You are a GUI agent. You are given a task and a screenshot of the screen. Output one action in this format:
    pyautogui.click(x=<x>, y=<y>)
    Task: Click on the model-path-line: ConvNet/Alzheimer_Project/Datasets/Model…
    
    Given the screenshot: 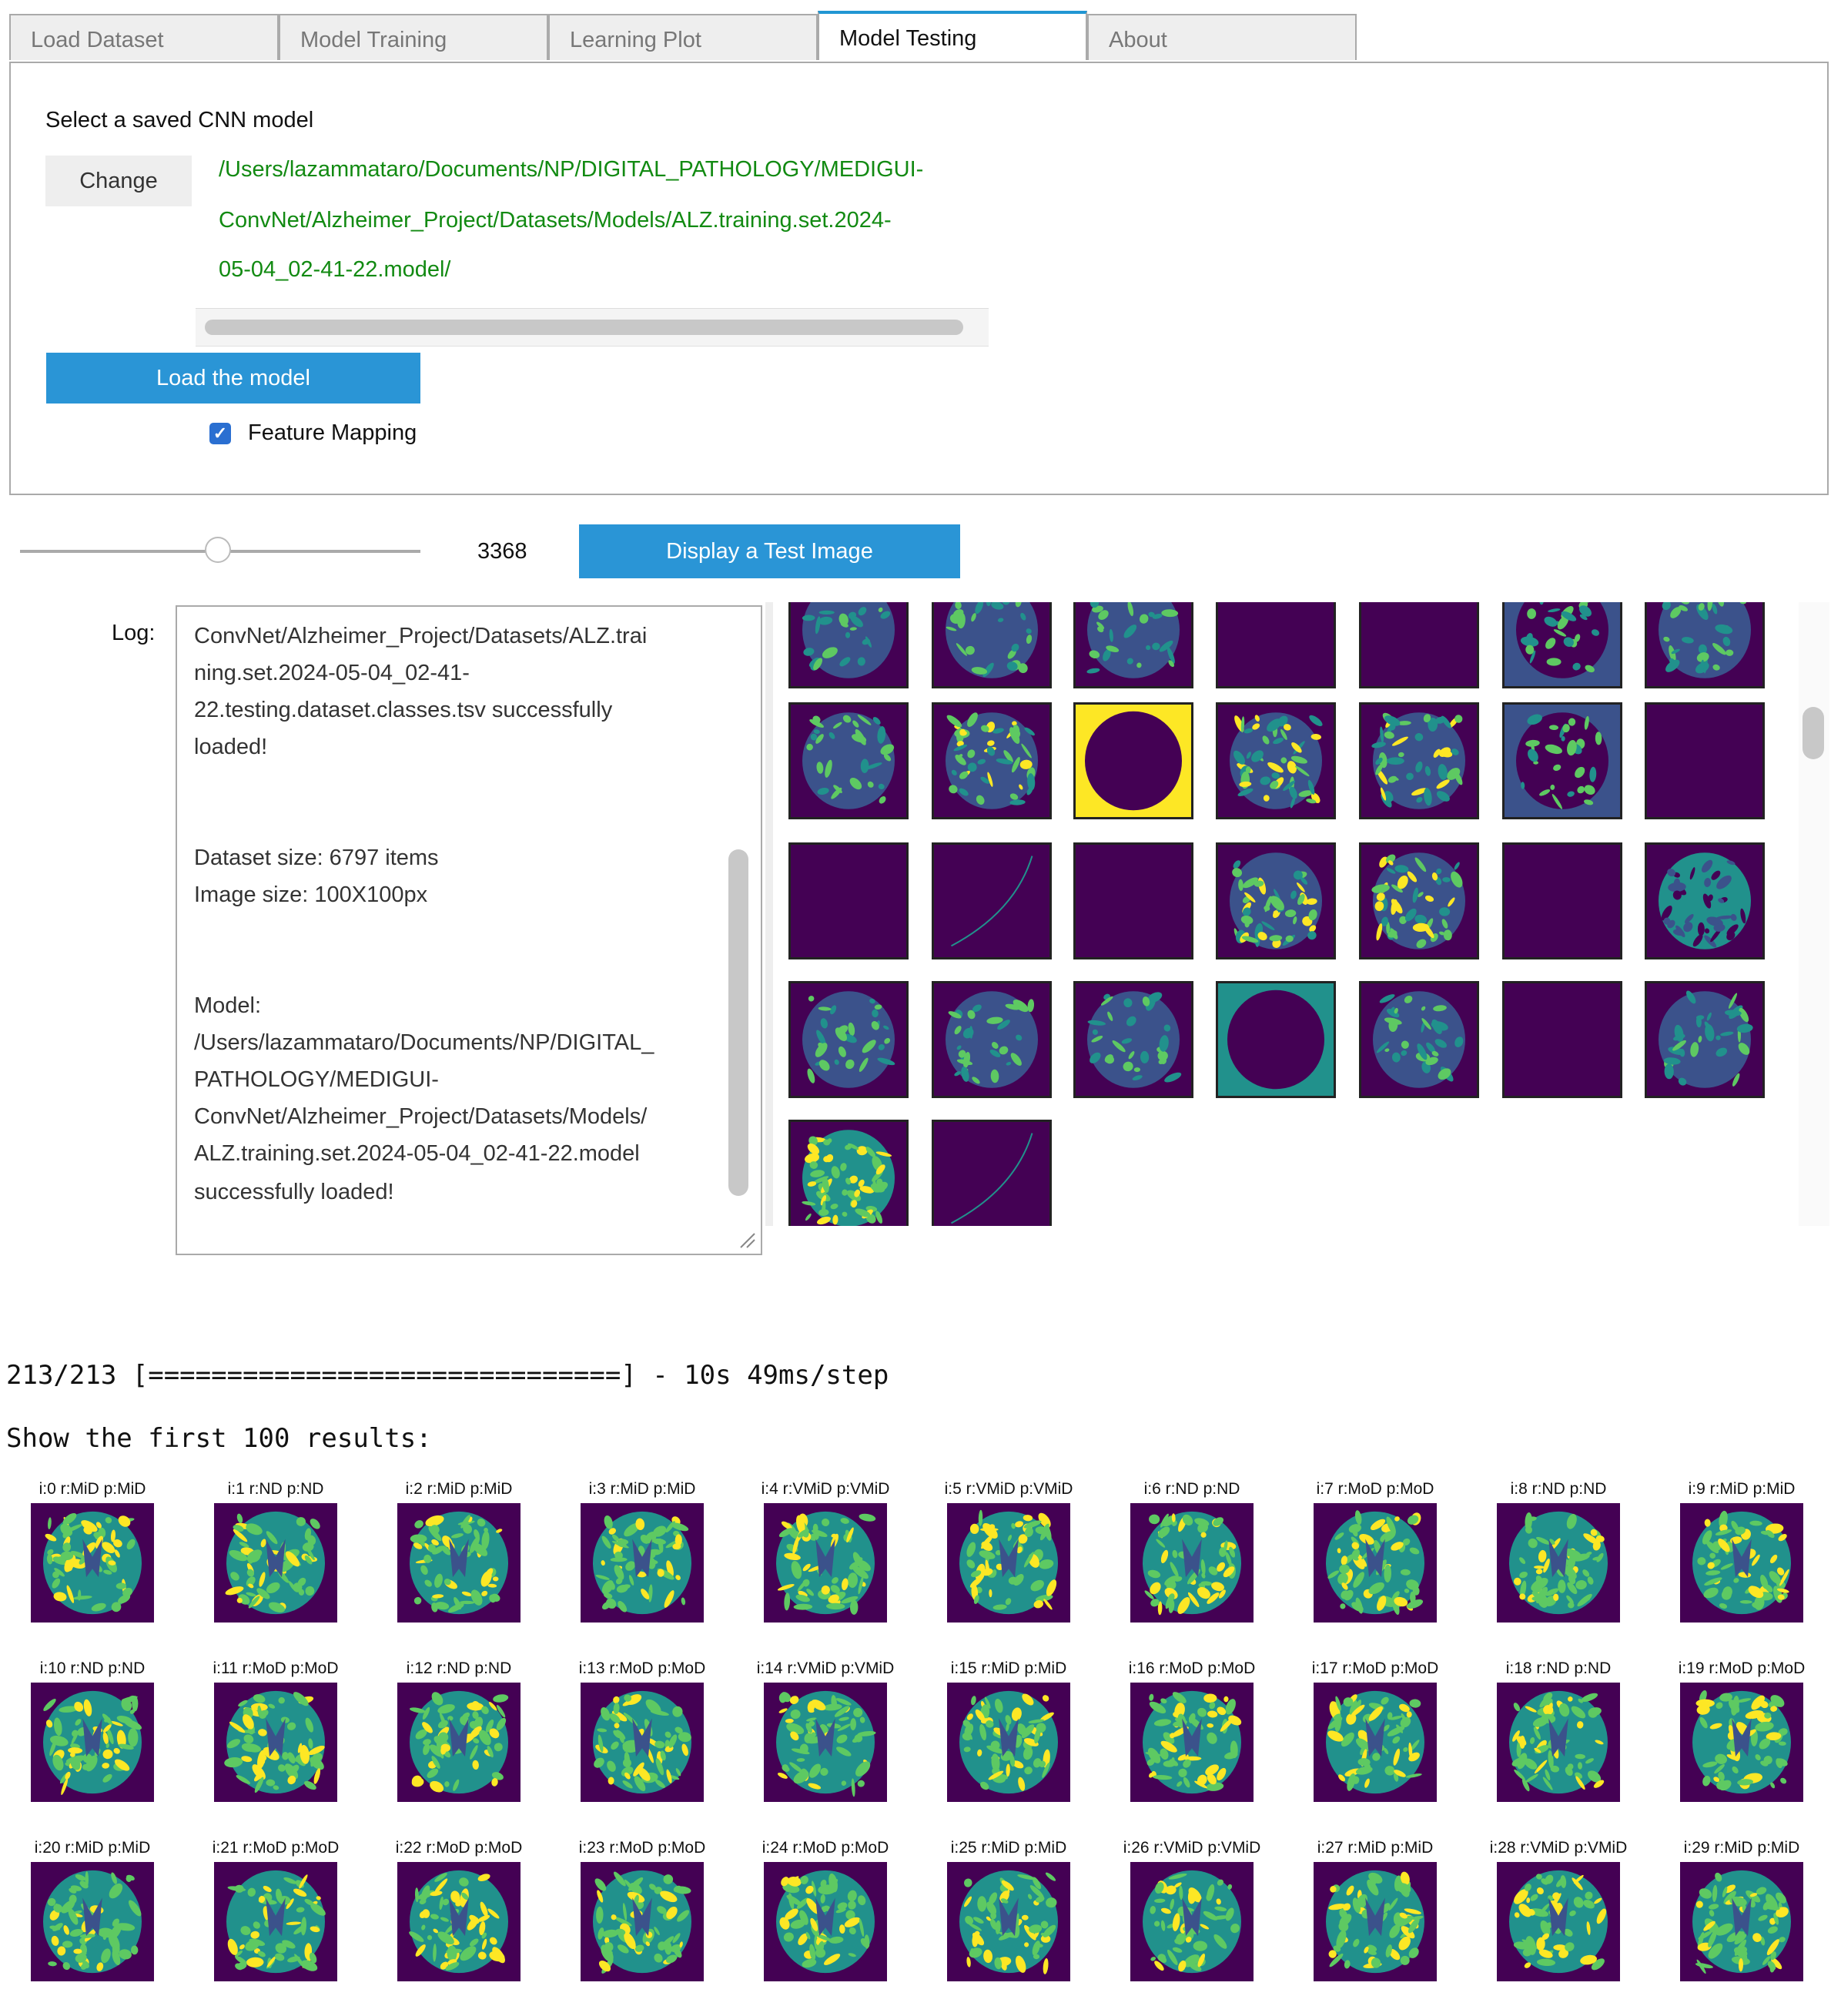 What is the action you would take?
    pyautogui.click(x=555, y=220)
    